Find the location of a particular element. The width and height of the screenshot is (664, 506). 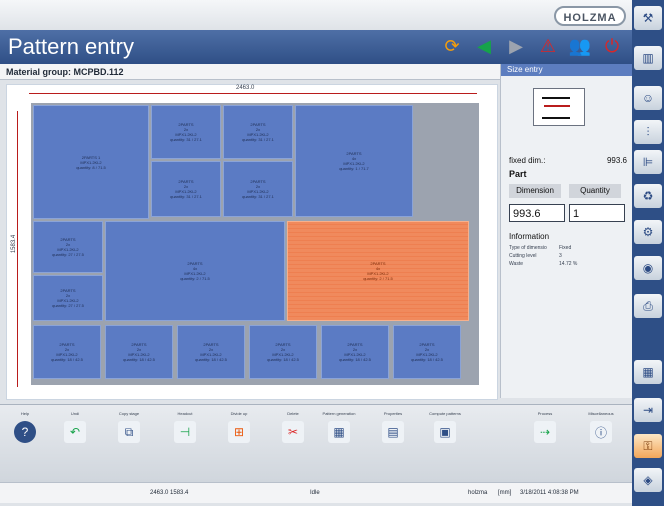

trash-icon: ♻ is located at coordinates (648, 196).